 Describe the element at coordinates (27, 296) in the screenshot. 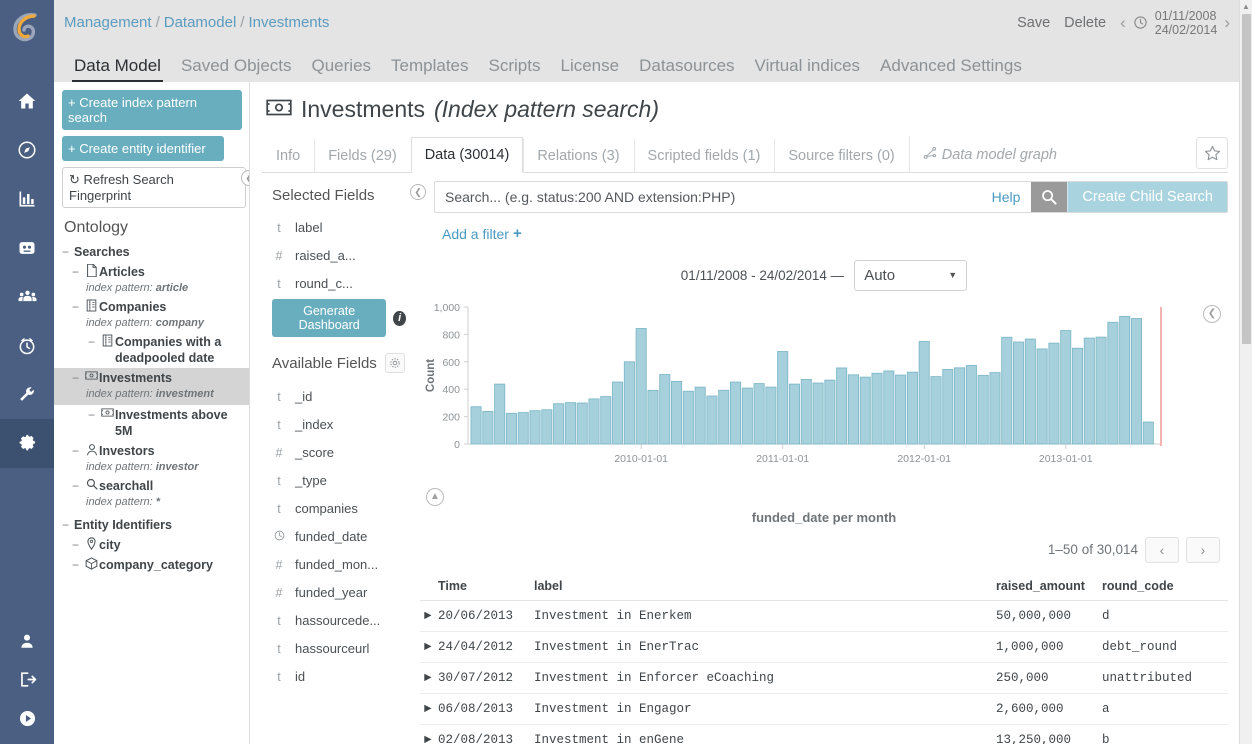

I see `sidebar-item-users` at that location.